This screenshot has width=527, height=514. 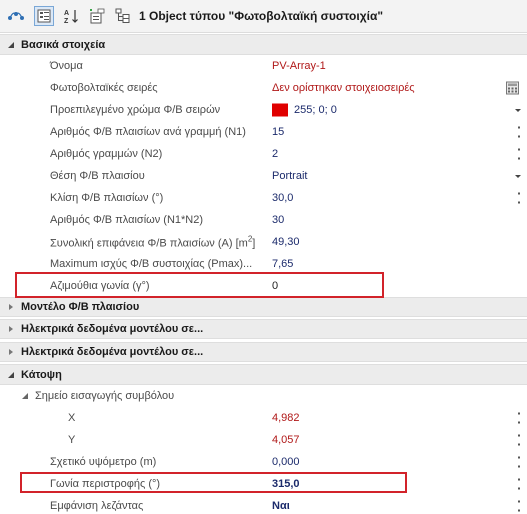 I want to click on category-plan-label: Κάτοψη, so click(x=41, y=374).